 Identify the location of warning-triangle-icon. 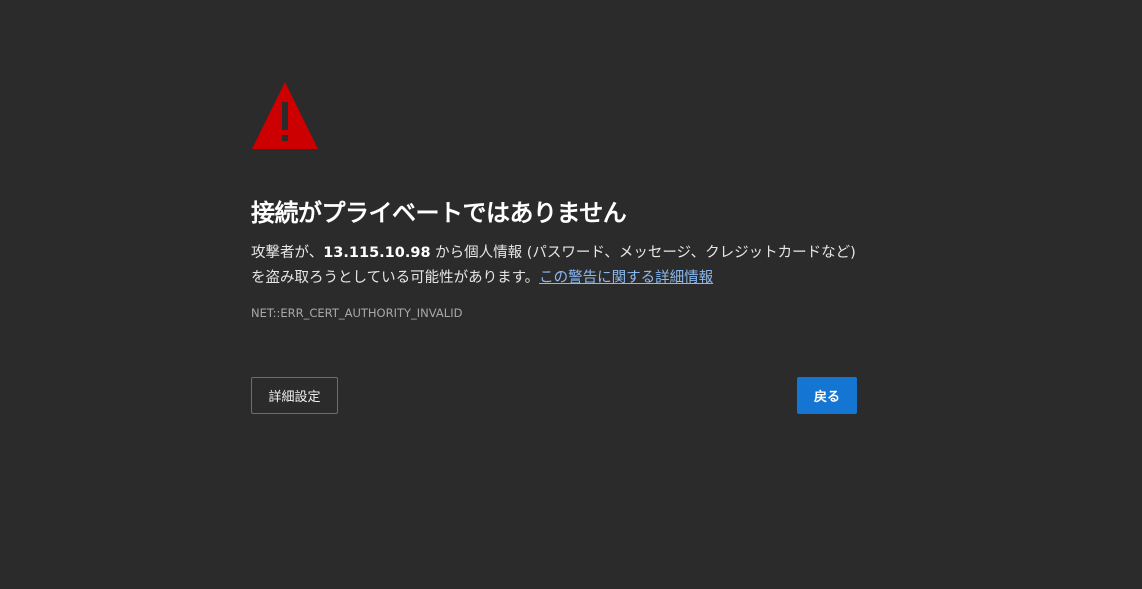
(285, 115).